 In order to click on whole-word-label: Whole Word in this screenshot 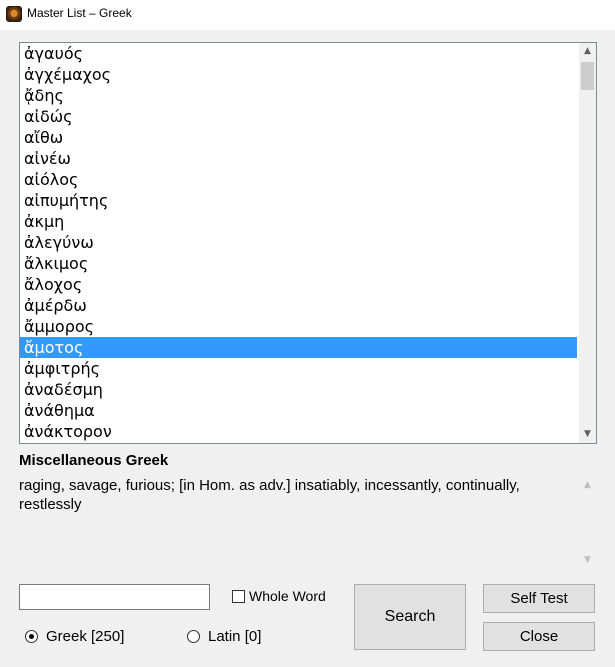, I will do `click(287, 596)`.